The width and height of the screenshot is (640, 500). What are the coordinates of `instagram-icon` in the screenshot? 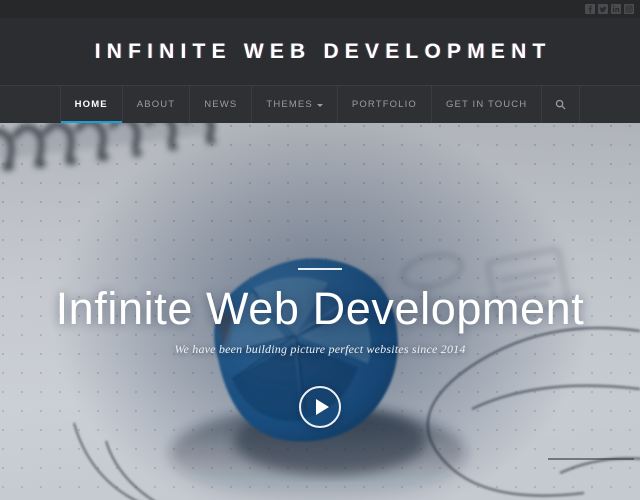 It's located at (629, 9).